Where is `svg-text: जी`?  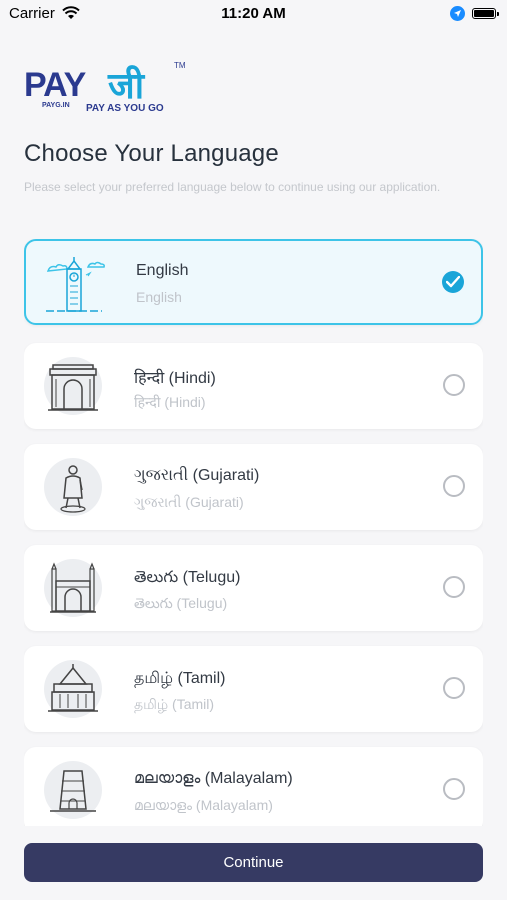 svg-text: जी is located at coordinates (126, 86).